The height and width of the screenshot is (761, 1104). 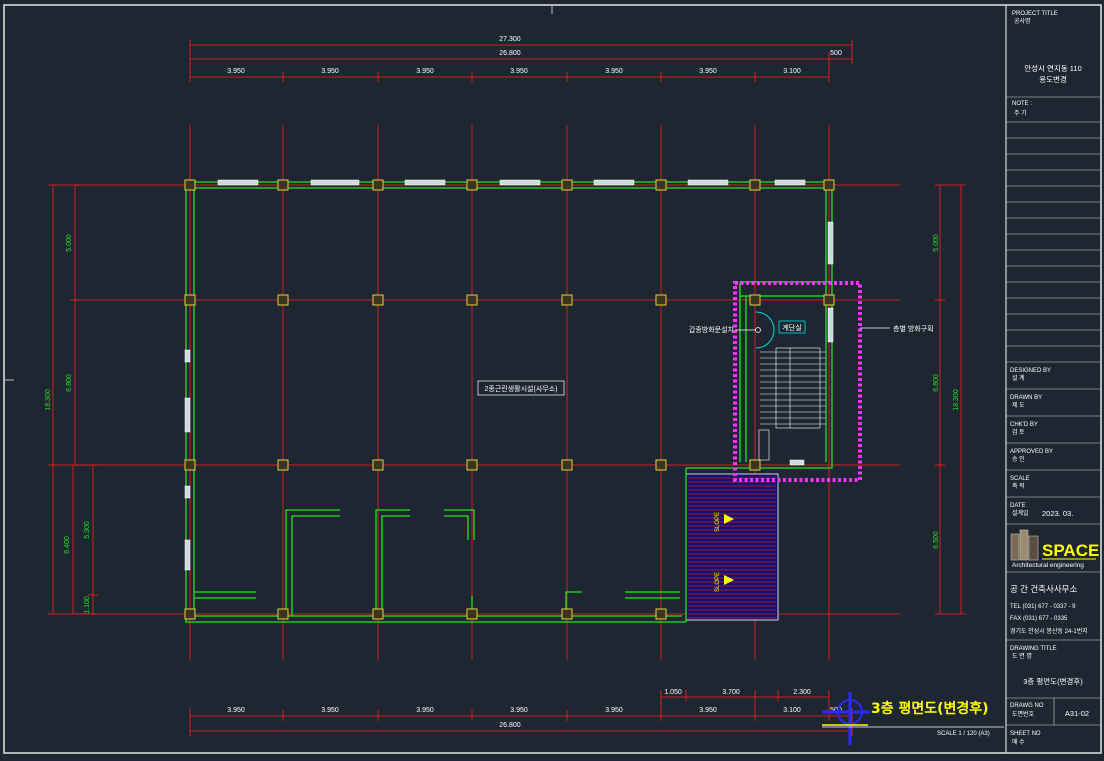 I want to click on tb-sheet-no-label: SHEET NO, so click(x=1025, y=734).